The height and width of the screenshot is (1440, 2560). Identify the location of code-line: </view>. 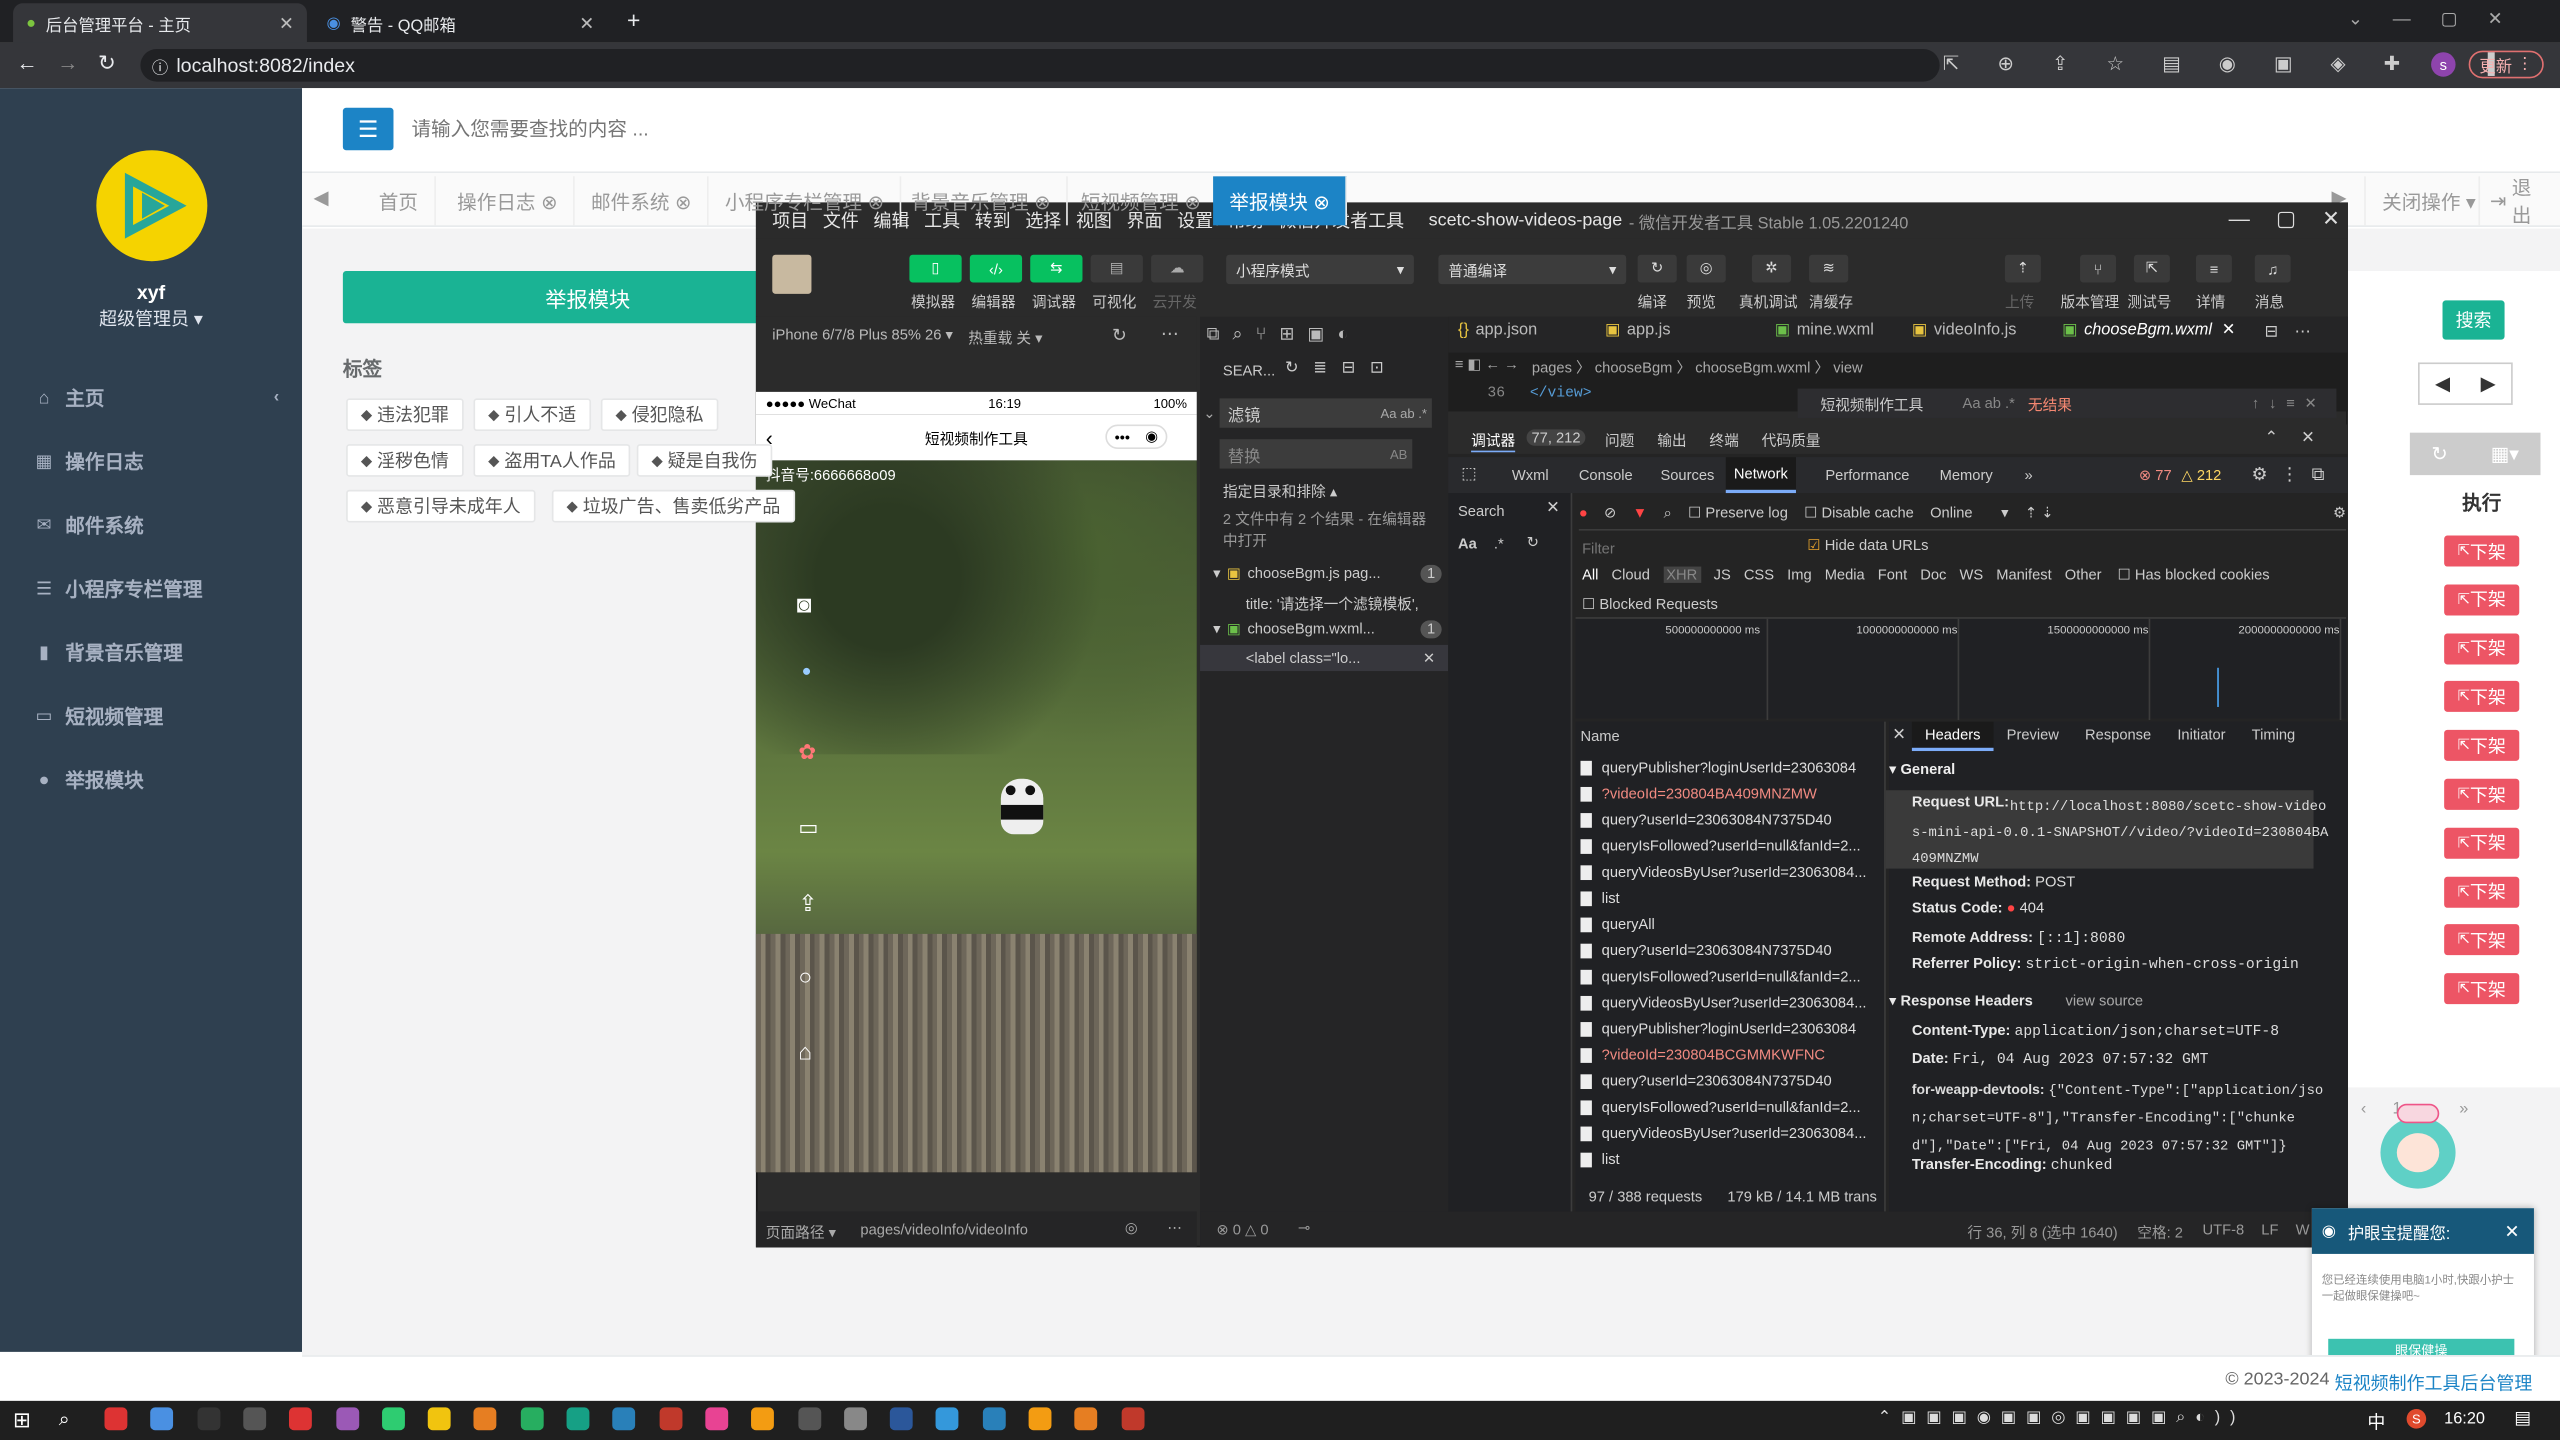
(1561, 393).